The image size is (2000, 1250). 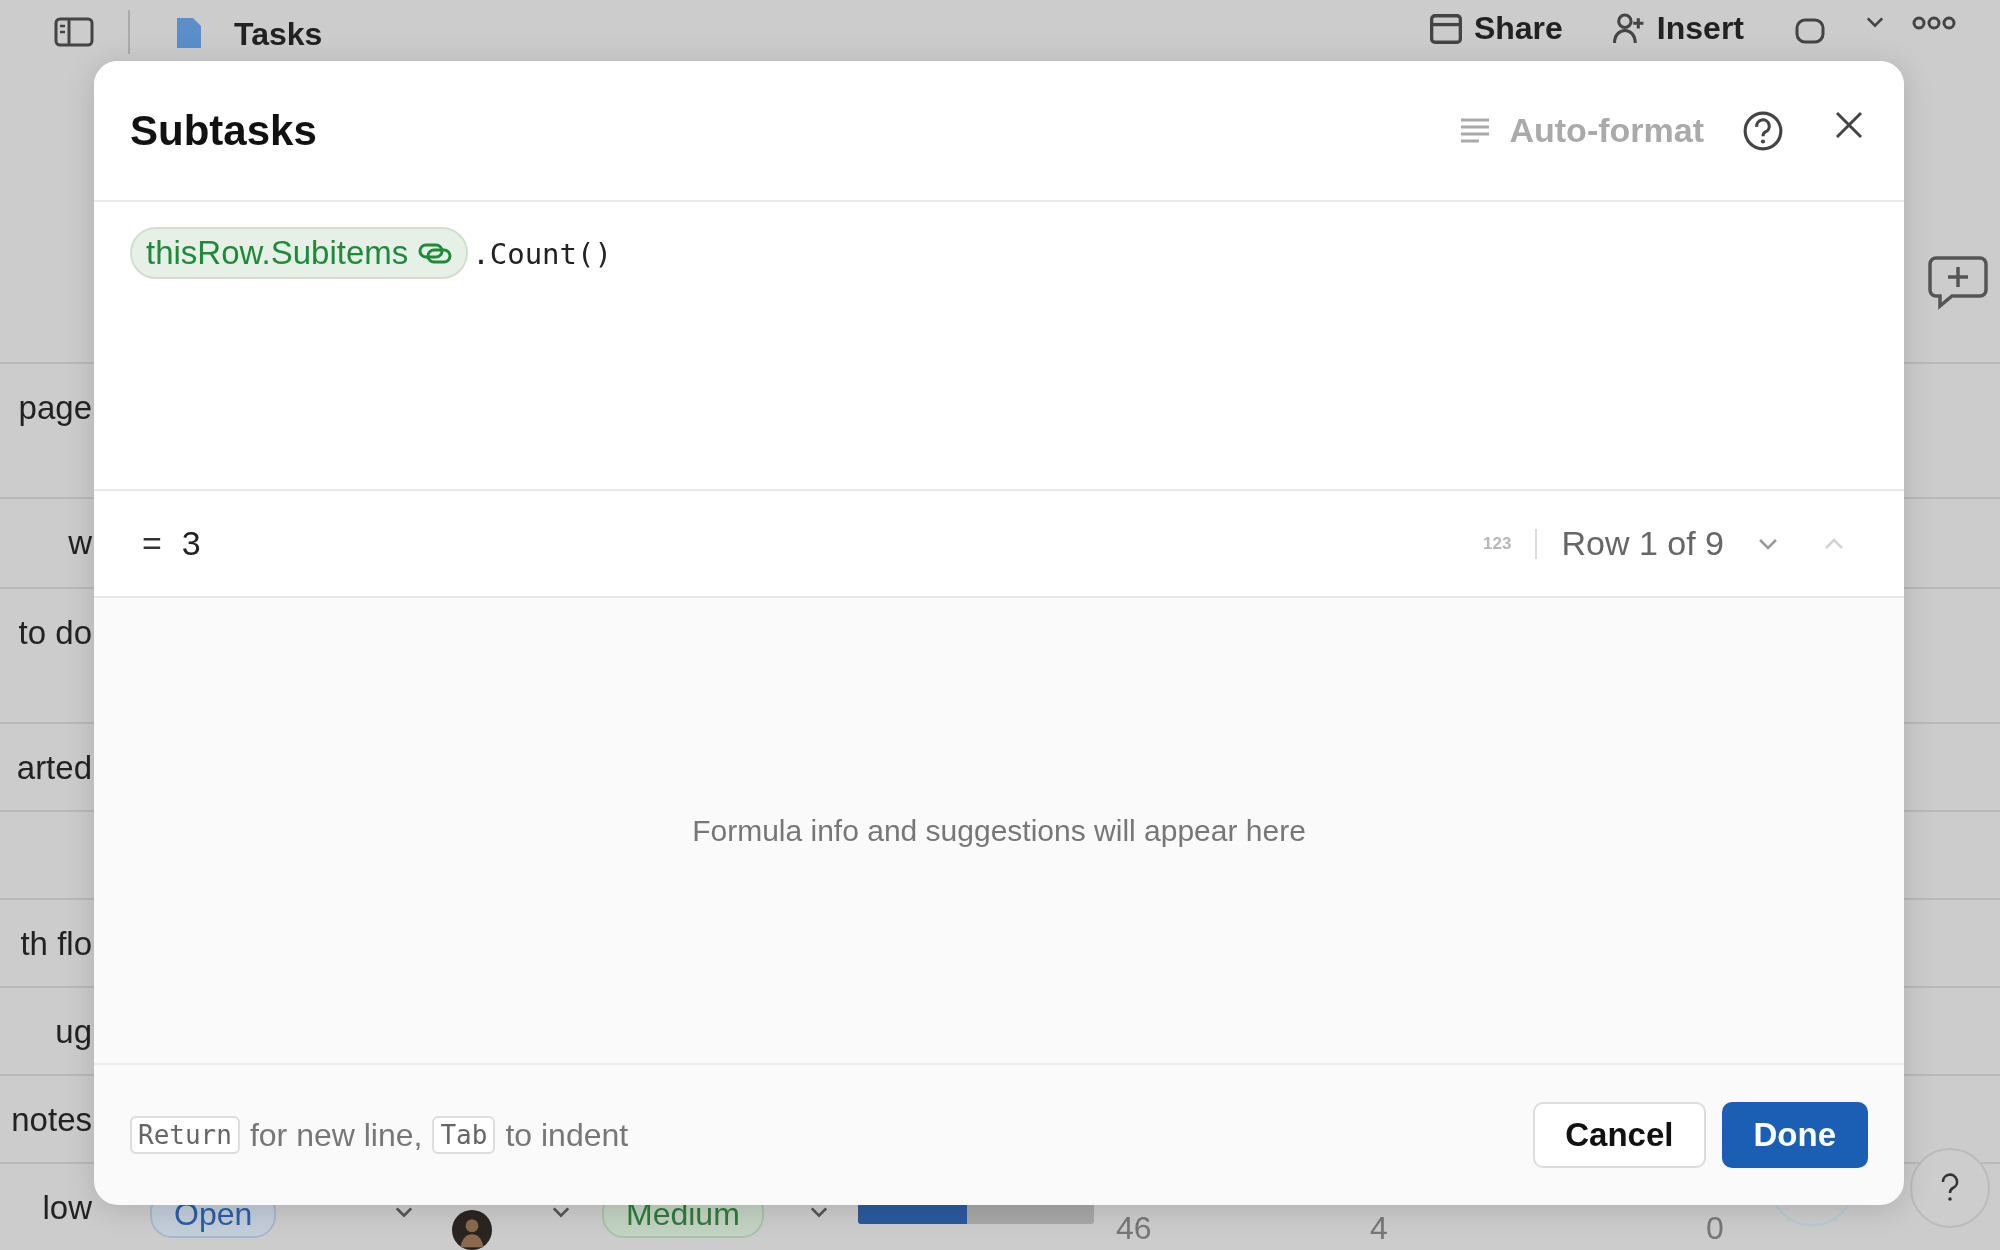 What do you see at coordinates (1642, 543) in the screenshot?
I see `row-indicator: Row 1 of 9` at bounding box center [1642, 543].